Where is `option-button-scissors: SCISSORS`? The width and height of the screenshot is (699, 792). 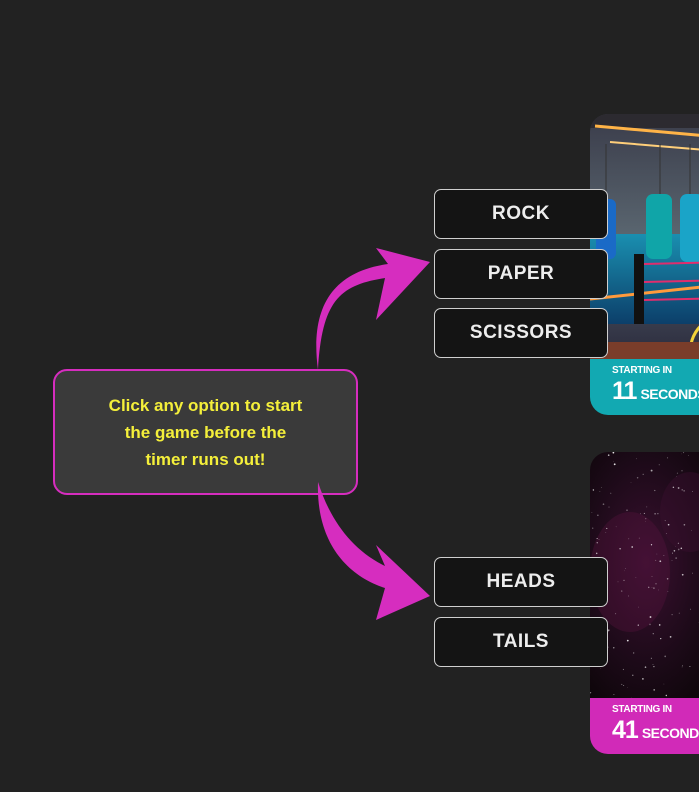 option-button-scissors: SCISSORS is located at coordinates (521, 333).